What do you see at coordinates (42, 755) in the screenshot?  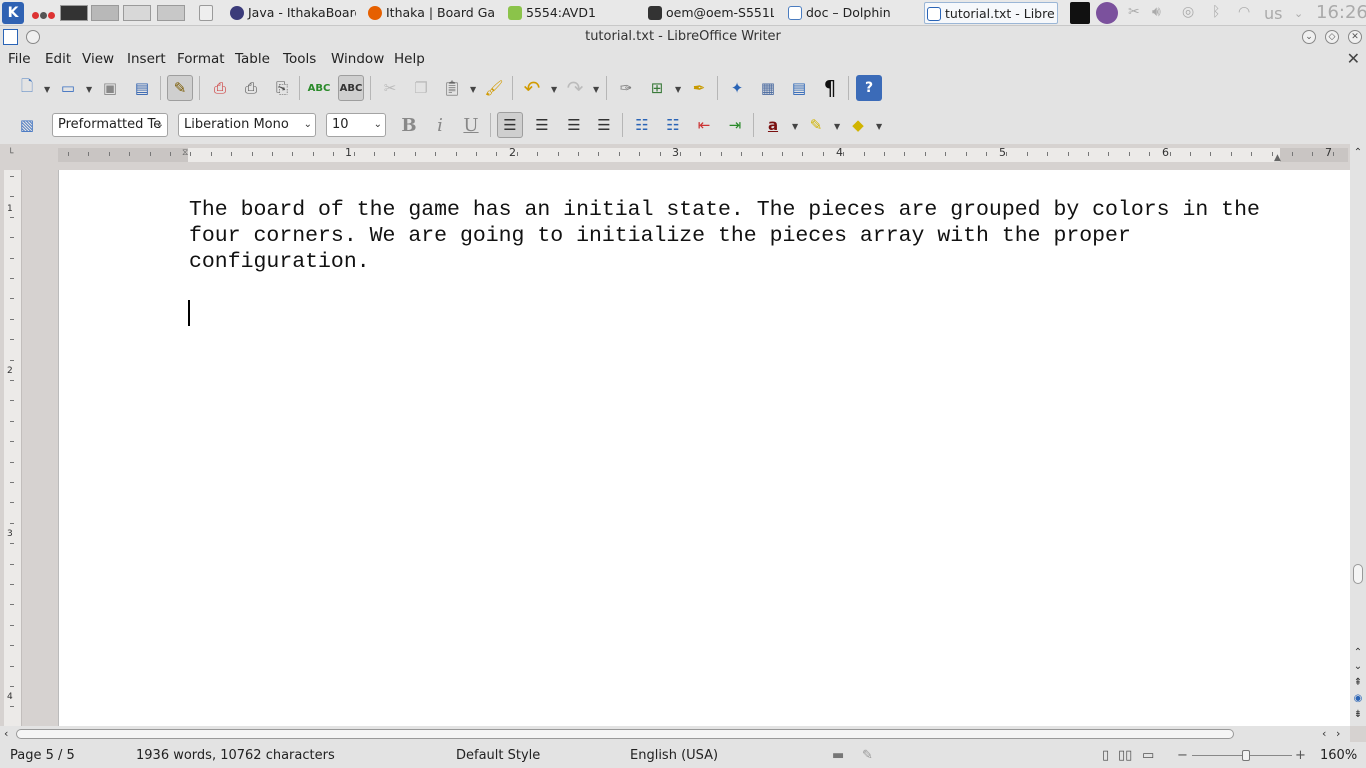 I see `page-number: Page 5 / 5` at bounding box center [42, 755].